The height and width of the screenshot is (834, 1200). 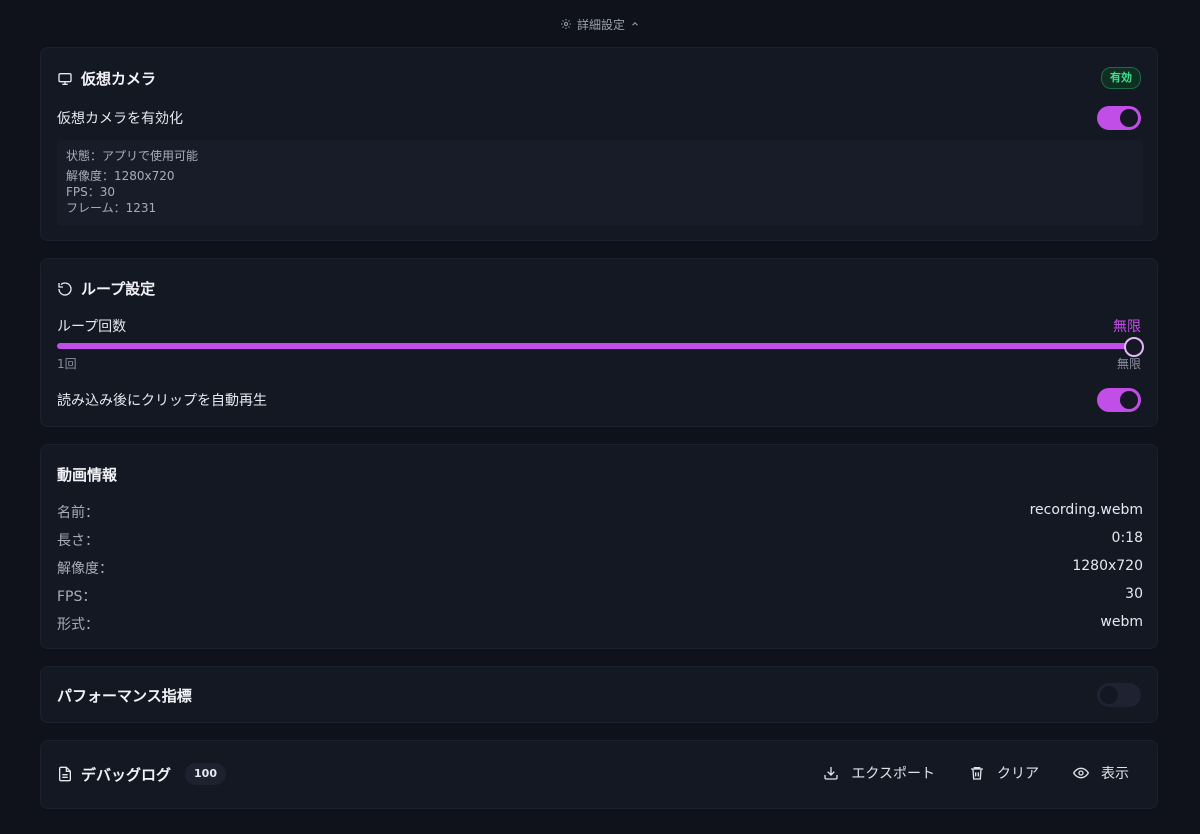 I want to click on info-row-fps: FPS： 30, so click(x=600, y=596).